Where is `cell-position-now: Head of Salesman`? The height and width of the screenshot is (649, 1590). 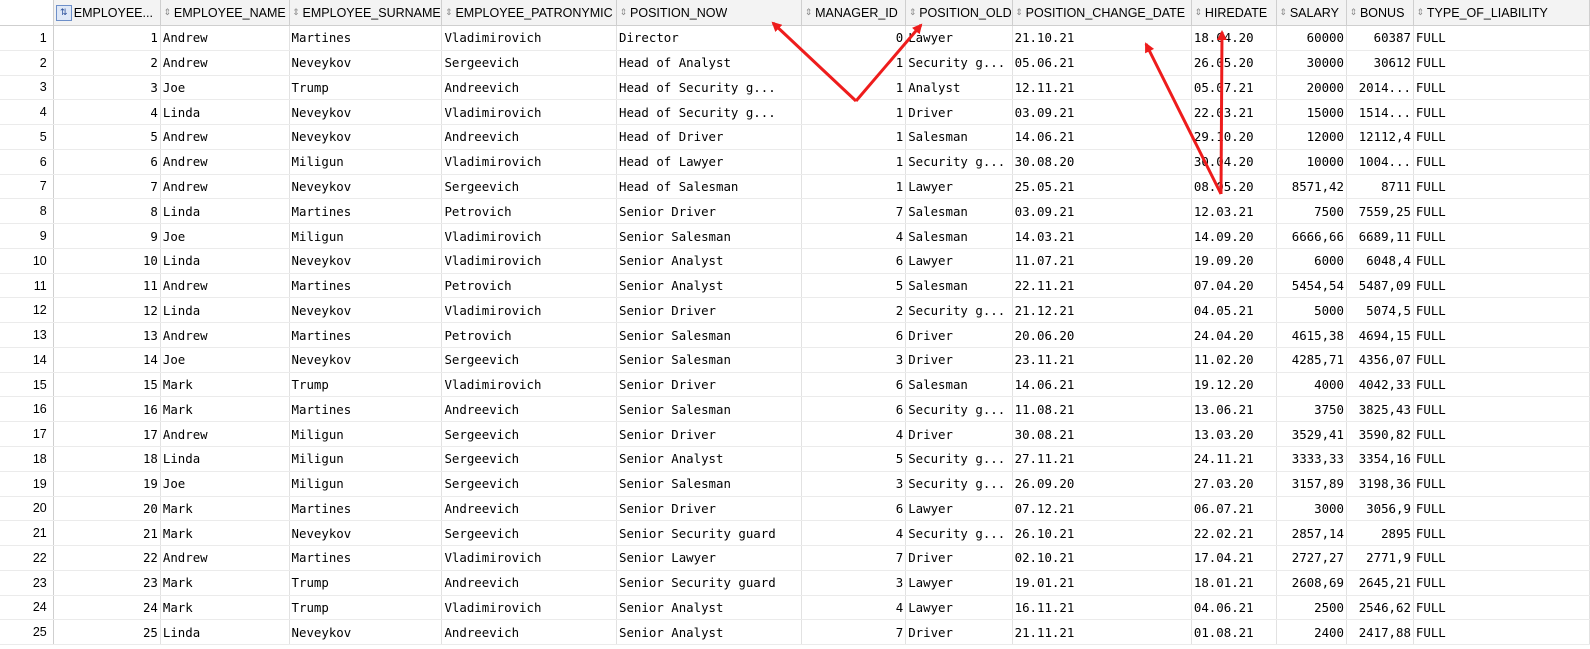
cell-position-now: Head of Salesman is located at coordinates (709, 187).